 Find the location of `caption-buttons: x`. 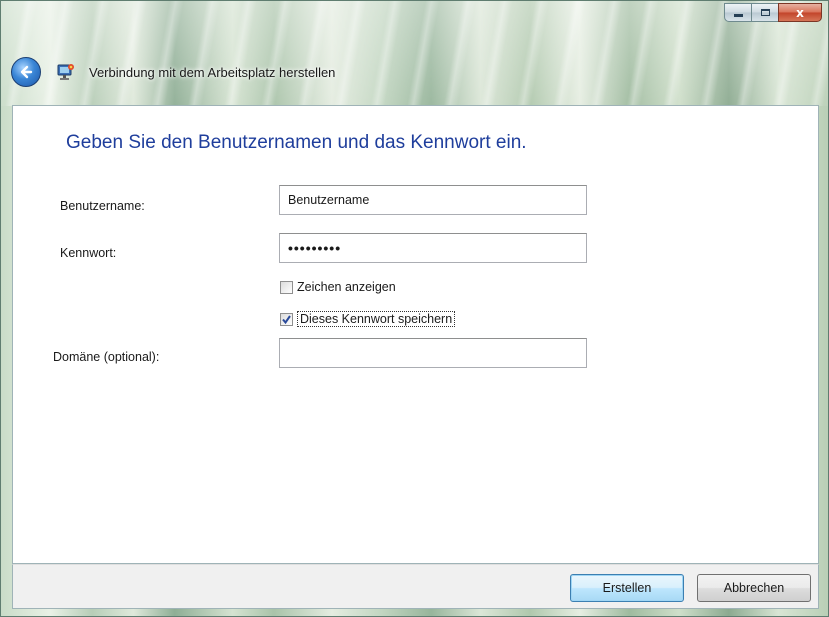

caption-buttons: x is located at coordinates (773, 13).